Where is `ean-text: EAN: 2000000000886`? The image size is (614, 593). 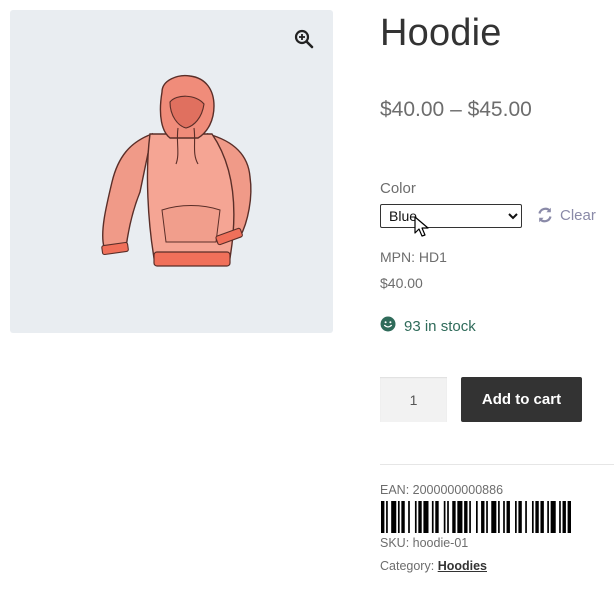 ean-text: EAN: 2000000000886 is located at coordinates (442, 490).